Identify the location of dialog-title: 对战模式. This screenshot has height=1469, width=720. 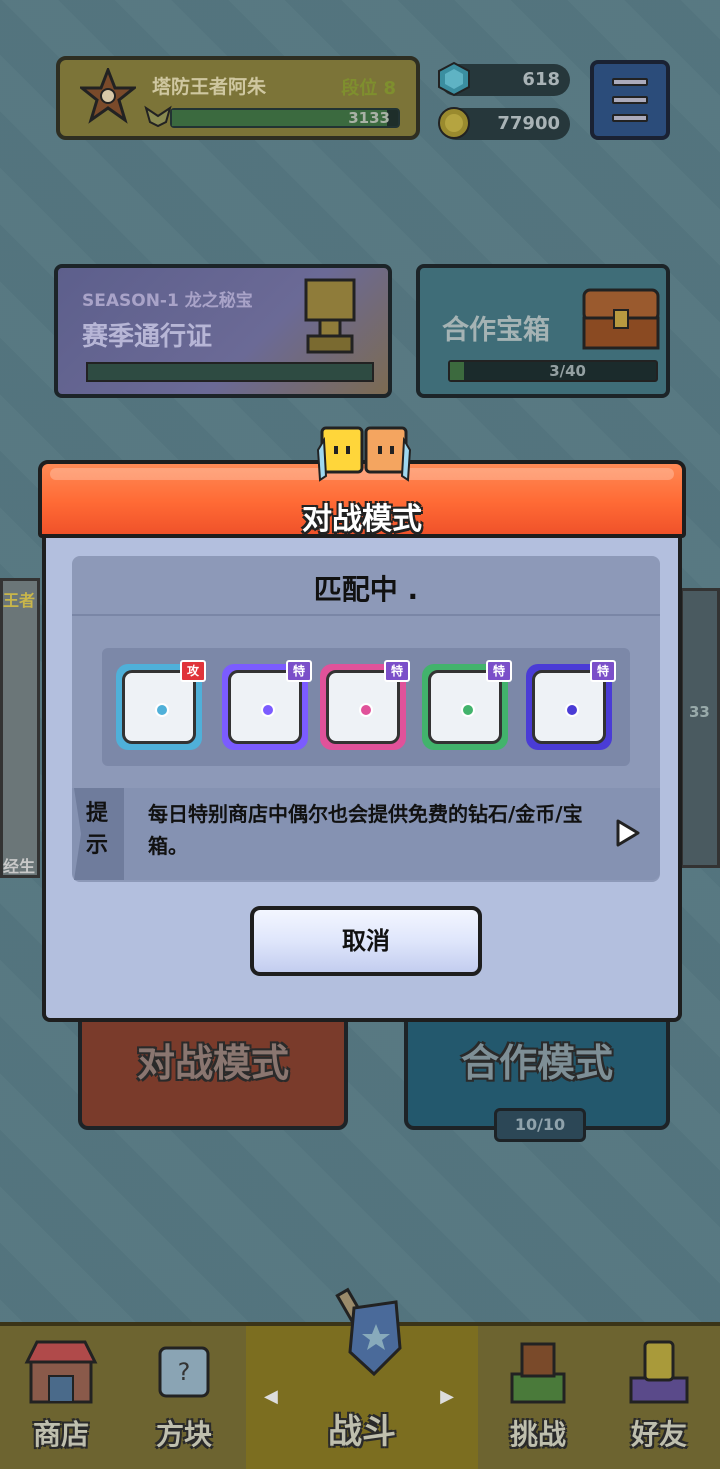
(362, 519).